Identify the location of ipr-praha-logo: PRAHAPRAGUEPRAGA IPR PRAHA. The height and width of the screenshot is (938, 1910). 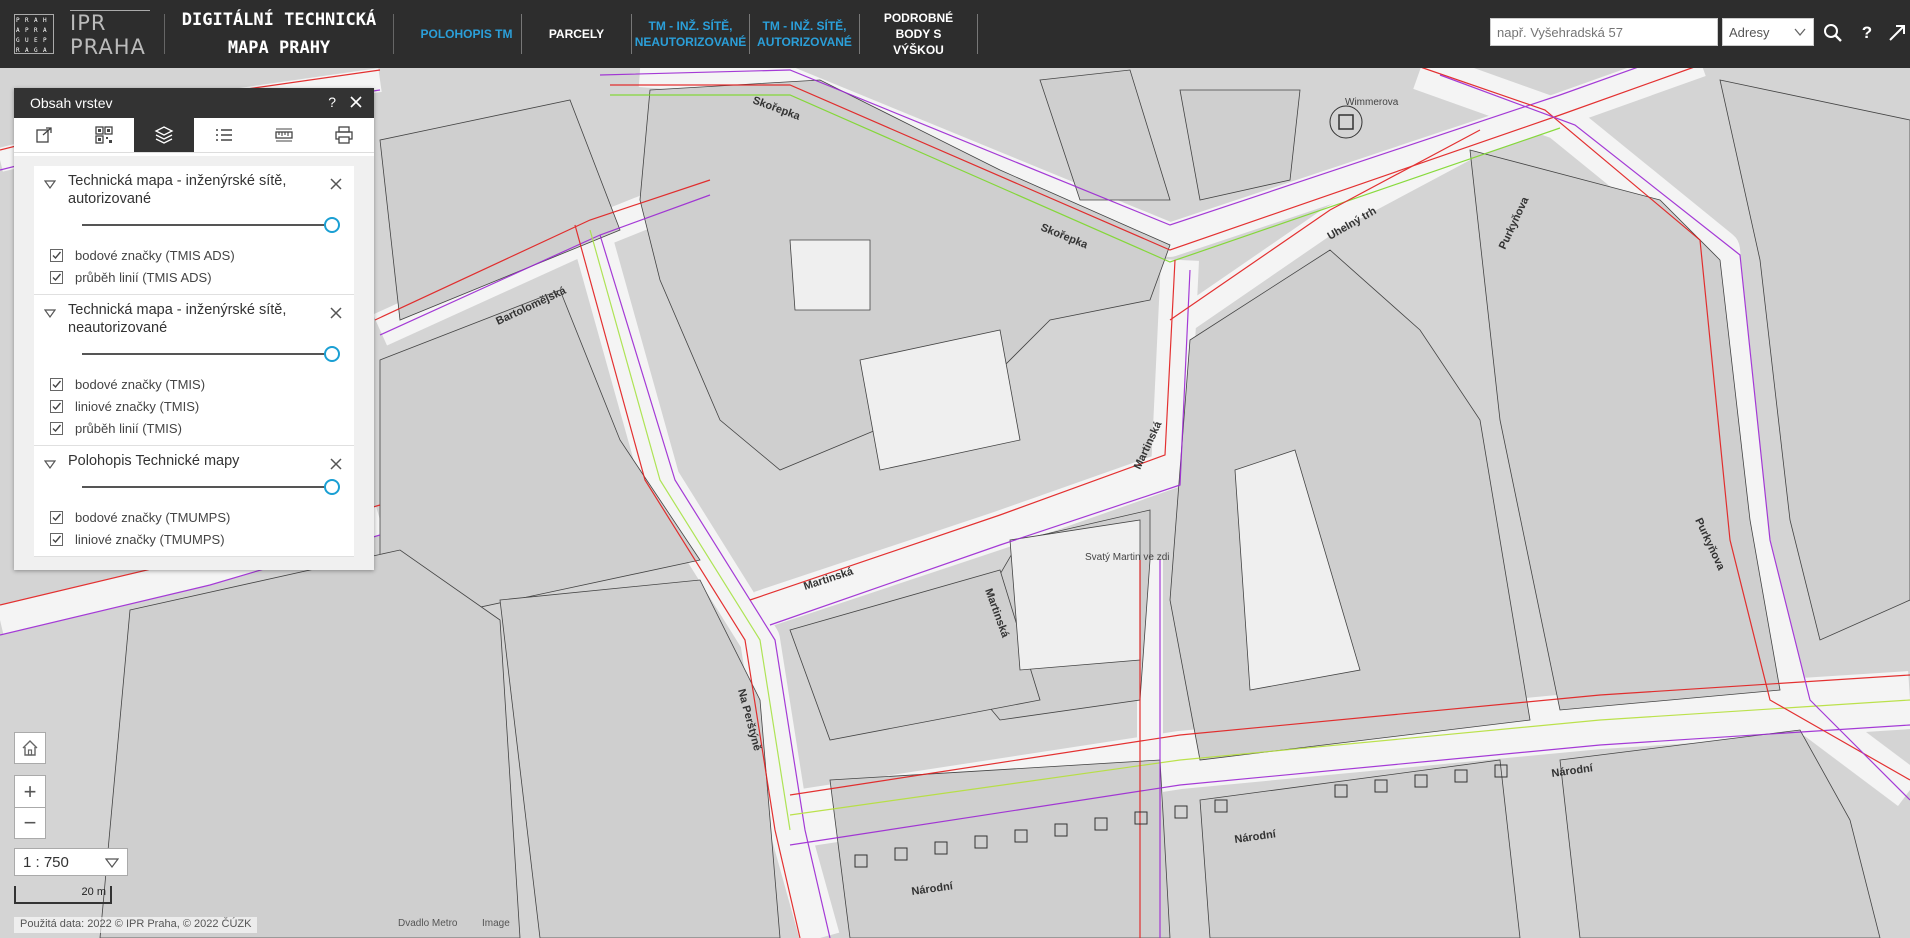
(75, 34).